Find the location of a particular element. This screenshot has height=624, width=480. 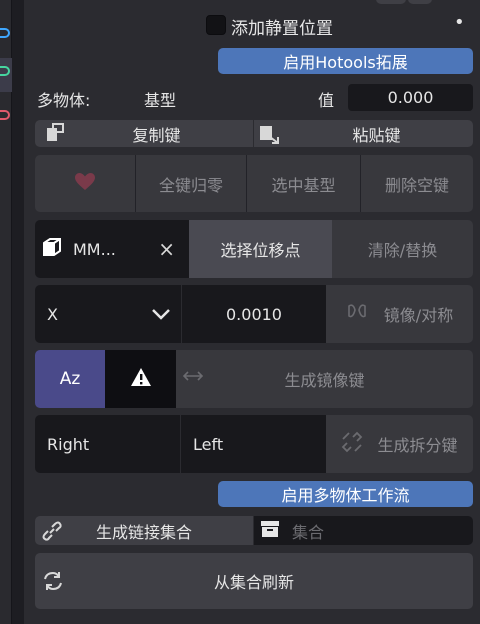

delete-empty-keys-button: 删除空键 is located at coordinates (417, 183).